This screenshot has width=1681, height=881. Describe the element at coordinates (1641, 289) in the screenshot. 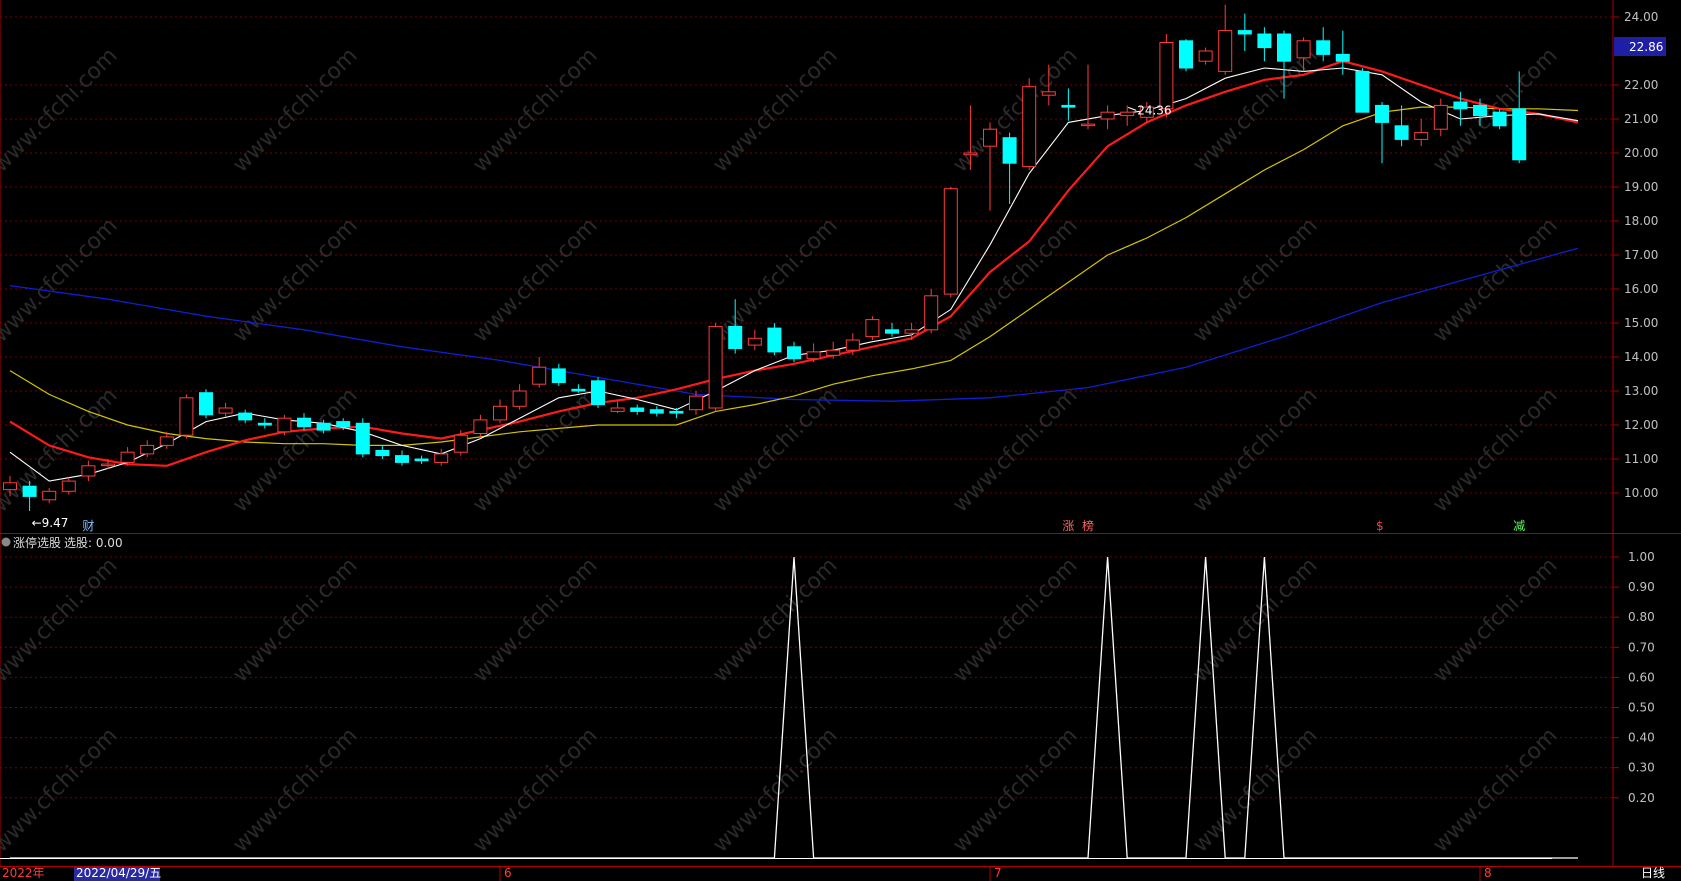

I see `price-tick-label: 16.00` at that location.